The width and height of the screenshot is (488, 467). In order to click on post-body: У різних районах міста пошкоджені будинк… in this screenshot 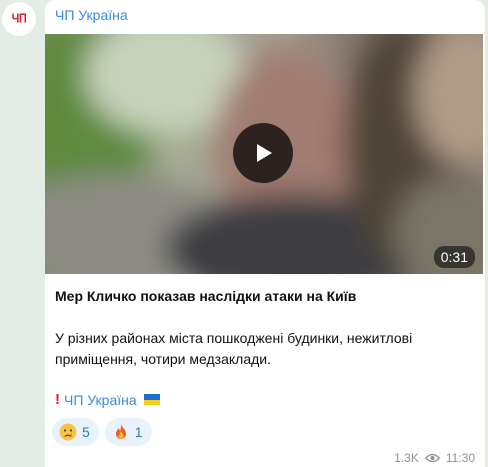, I will do `click(234, 348)`.